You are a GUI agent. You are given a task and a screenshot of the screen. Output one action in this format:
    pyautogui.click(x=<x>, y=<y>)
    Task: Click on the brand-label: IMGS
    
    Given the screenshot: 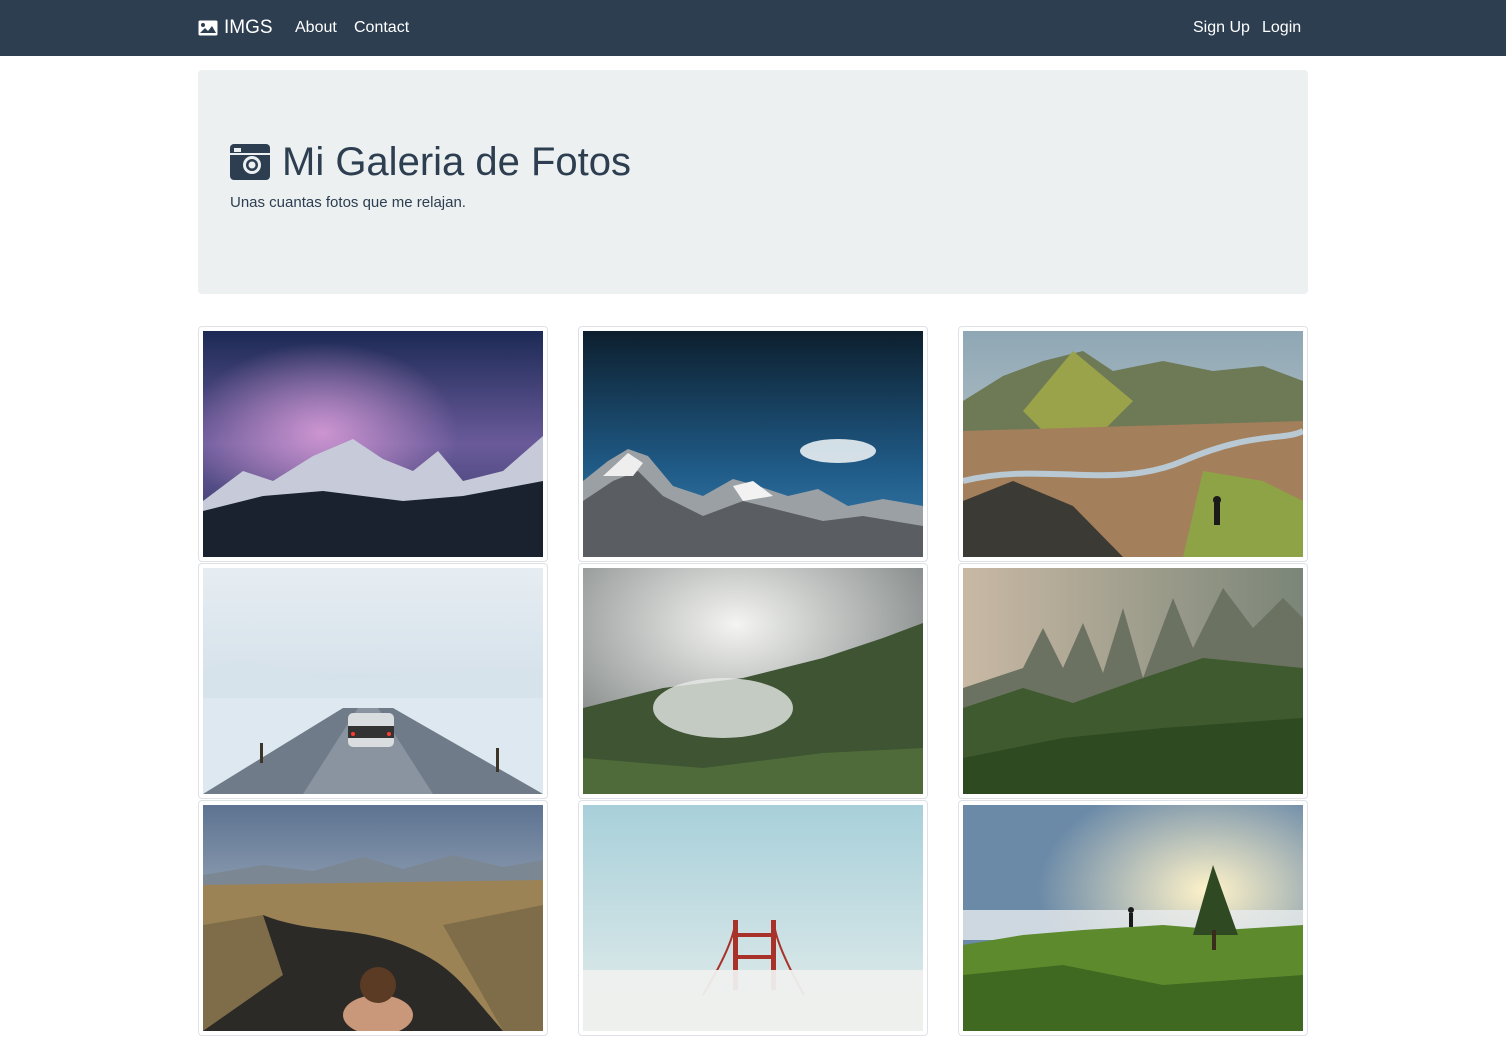 What is the action you would take?
    pyautogui.click(x=248, y=27)
    